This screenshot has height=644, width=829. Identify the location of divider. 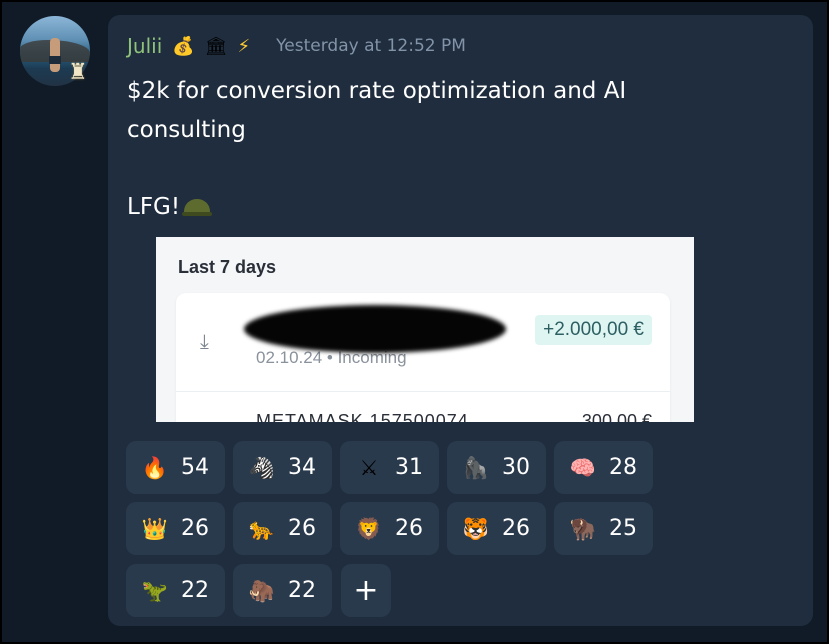
(423, 391).